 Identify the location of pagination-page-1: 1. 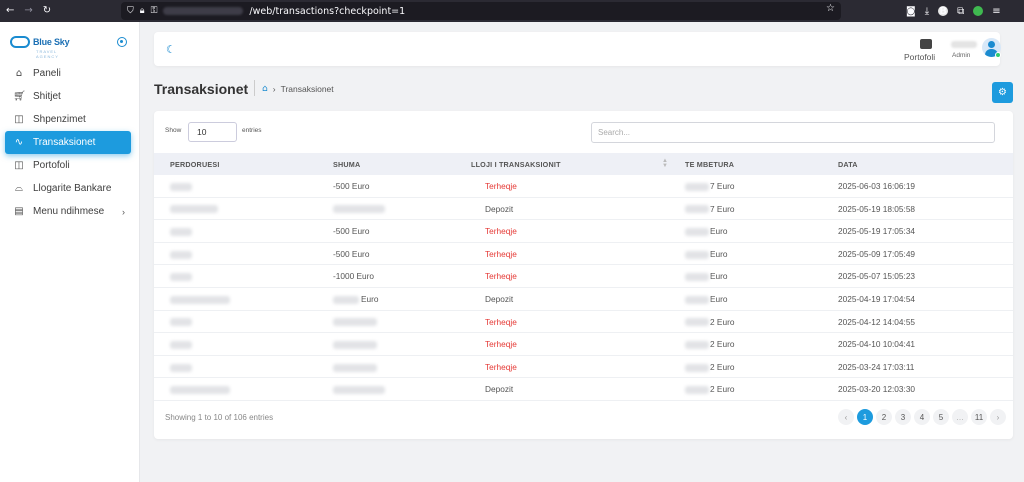
(865, 417).